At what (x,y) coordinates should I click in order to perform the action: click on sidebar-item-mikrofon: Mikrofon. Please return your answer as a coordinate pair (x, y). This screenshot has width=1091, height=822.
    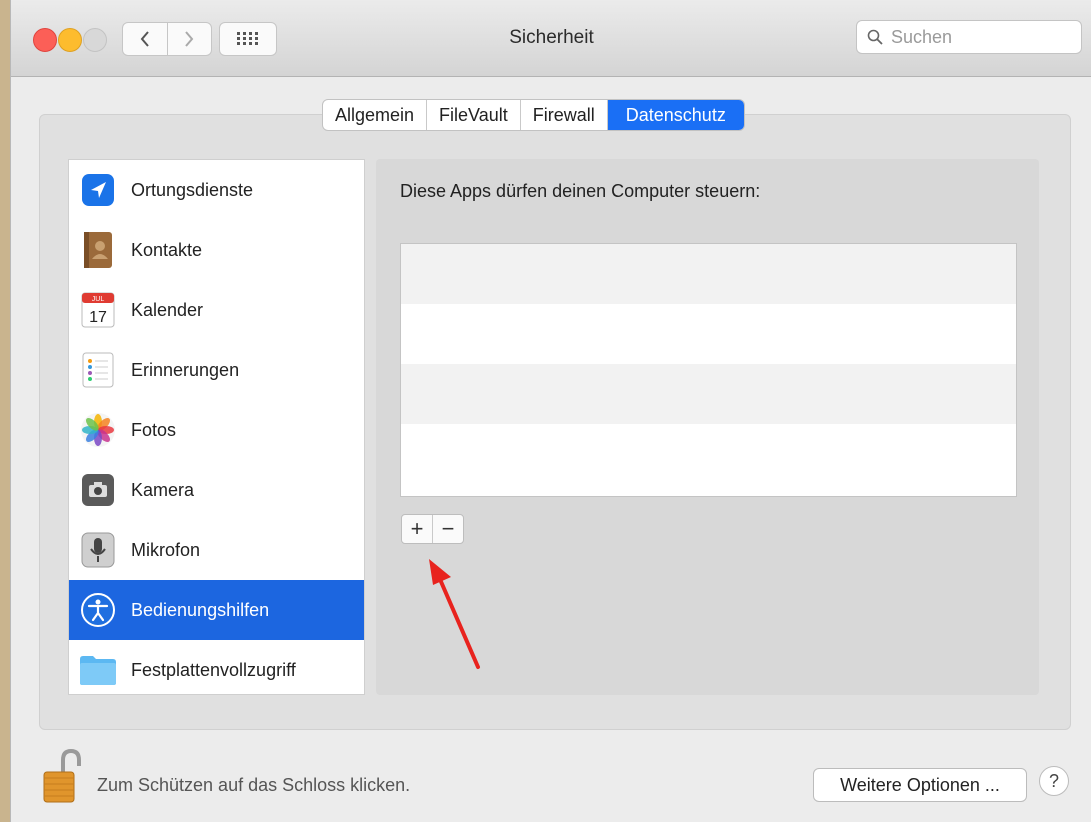
    Looking at the image, I should click on (216, 550).